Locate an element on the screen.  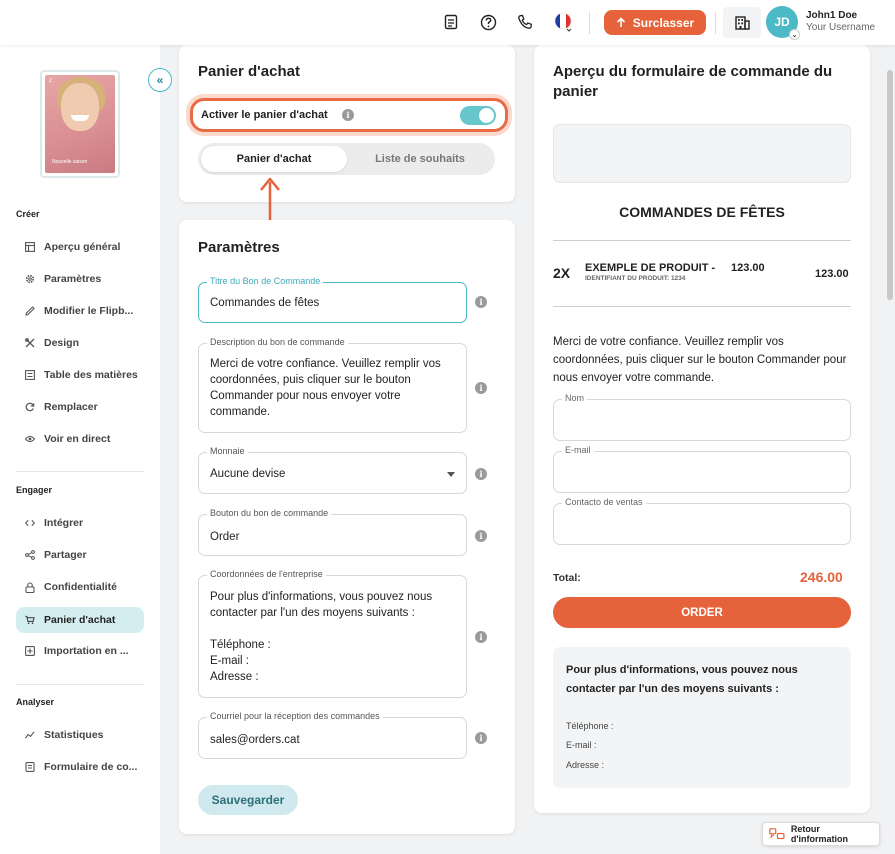
sidebar-item-integrer: Intégrer is located at coordinates (80, 523).